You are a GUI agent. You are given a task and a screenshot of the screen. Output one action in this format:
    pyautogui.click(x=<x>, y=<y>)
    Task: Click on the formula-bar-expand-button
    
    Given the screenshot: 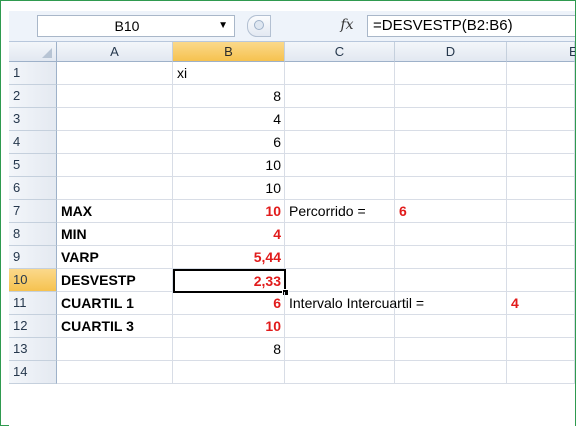 What is the action you would take?
    pyautogui.click(x=259, y=26)
    